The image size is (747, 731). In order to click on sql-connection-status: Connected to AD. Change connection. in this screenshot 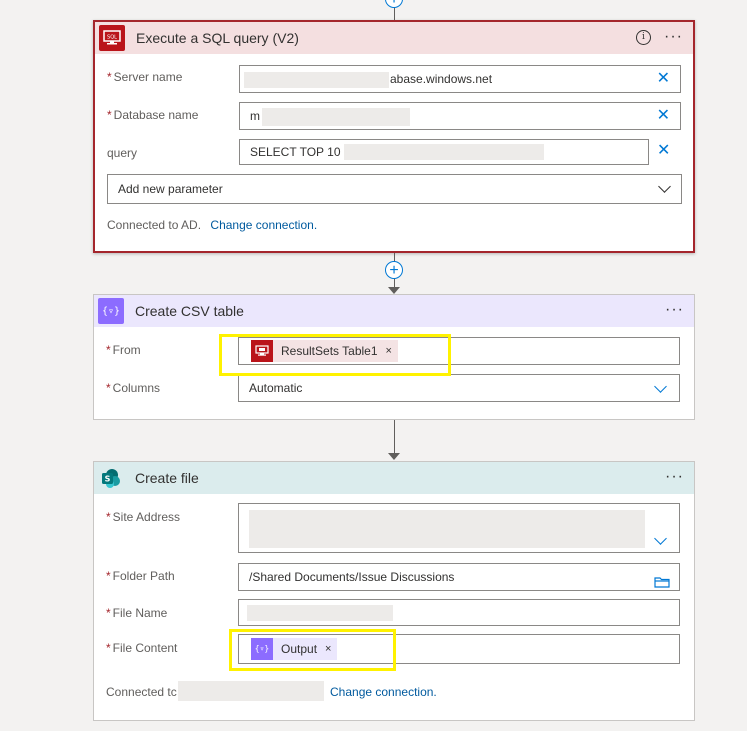, I will do `click(212, 225)`.